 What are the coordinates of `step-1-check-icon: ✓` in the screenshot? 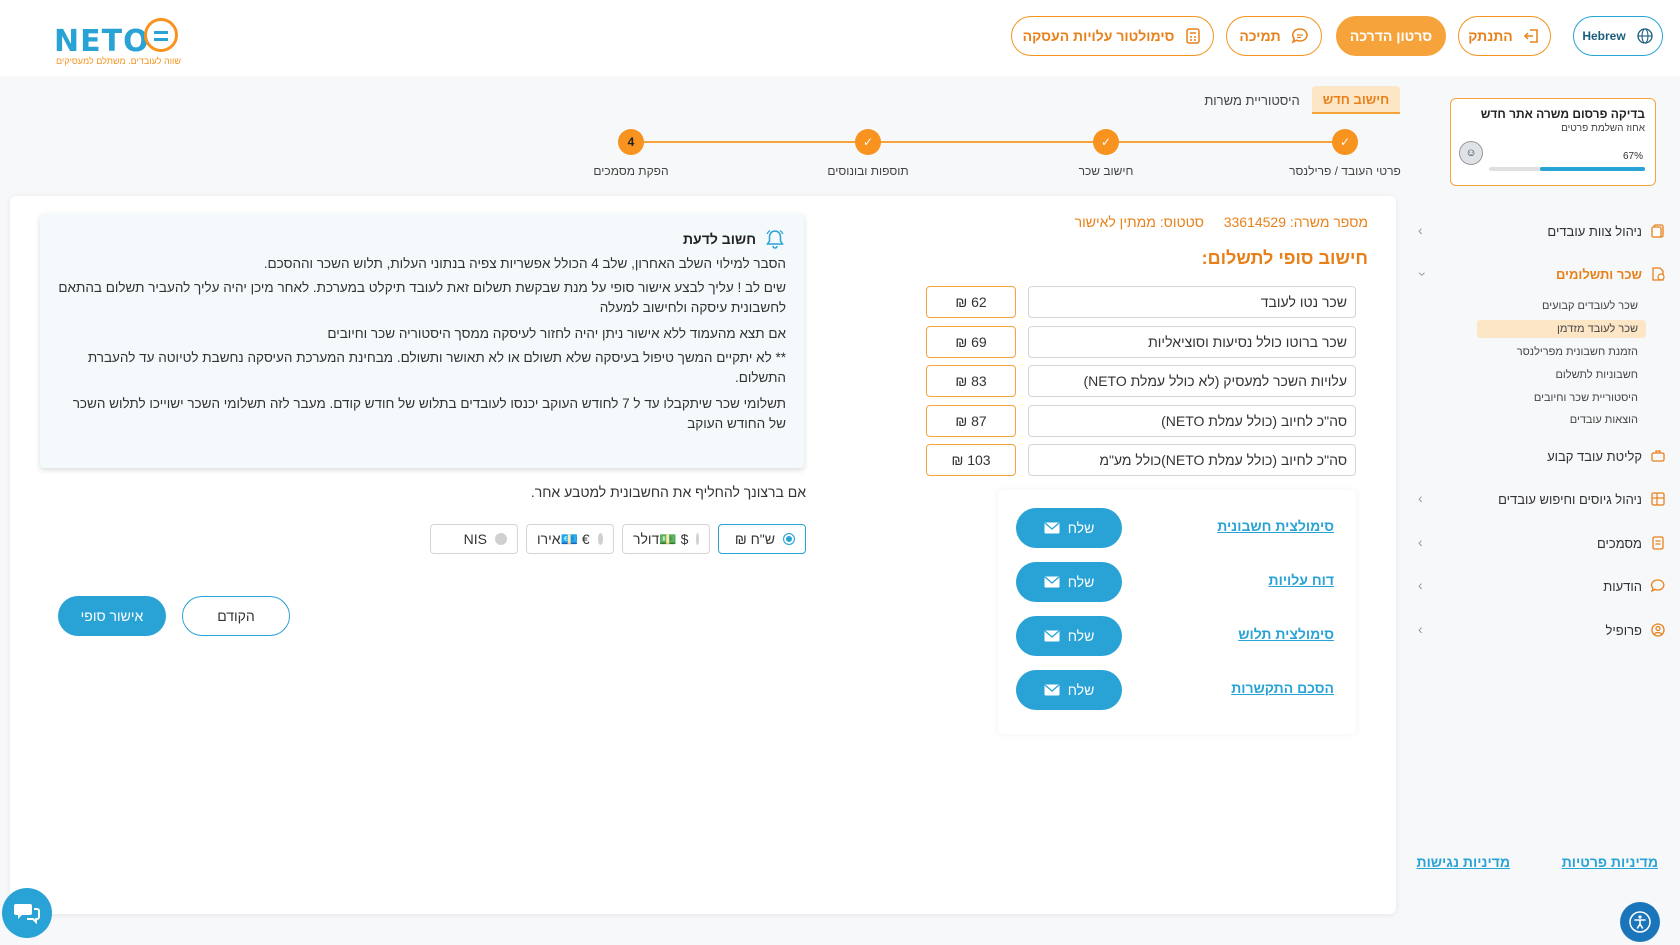 It's located at (1345, 142).